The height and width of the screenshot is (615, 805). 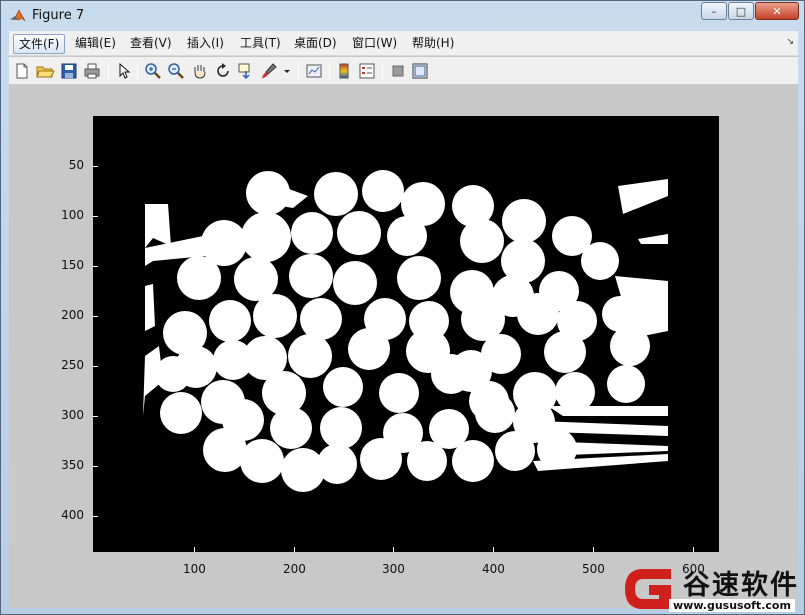 I want to click on gususoft-logo, so click(x=648, y=589).